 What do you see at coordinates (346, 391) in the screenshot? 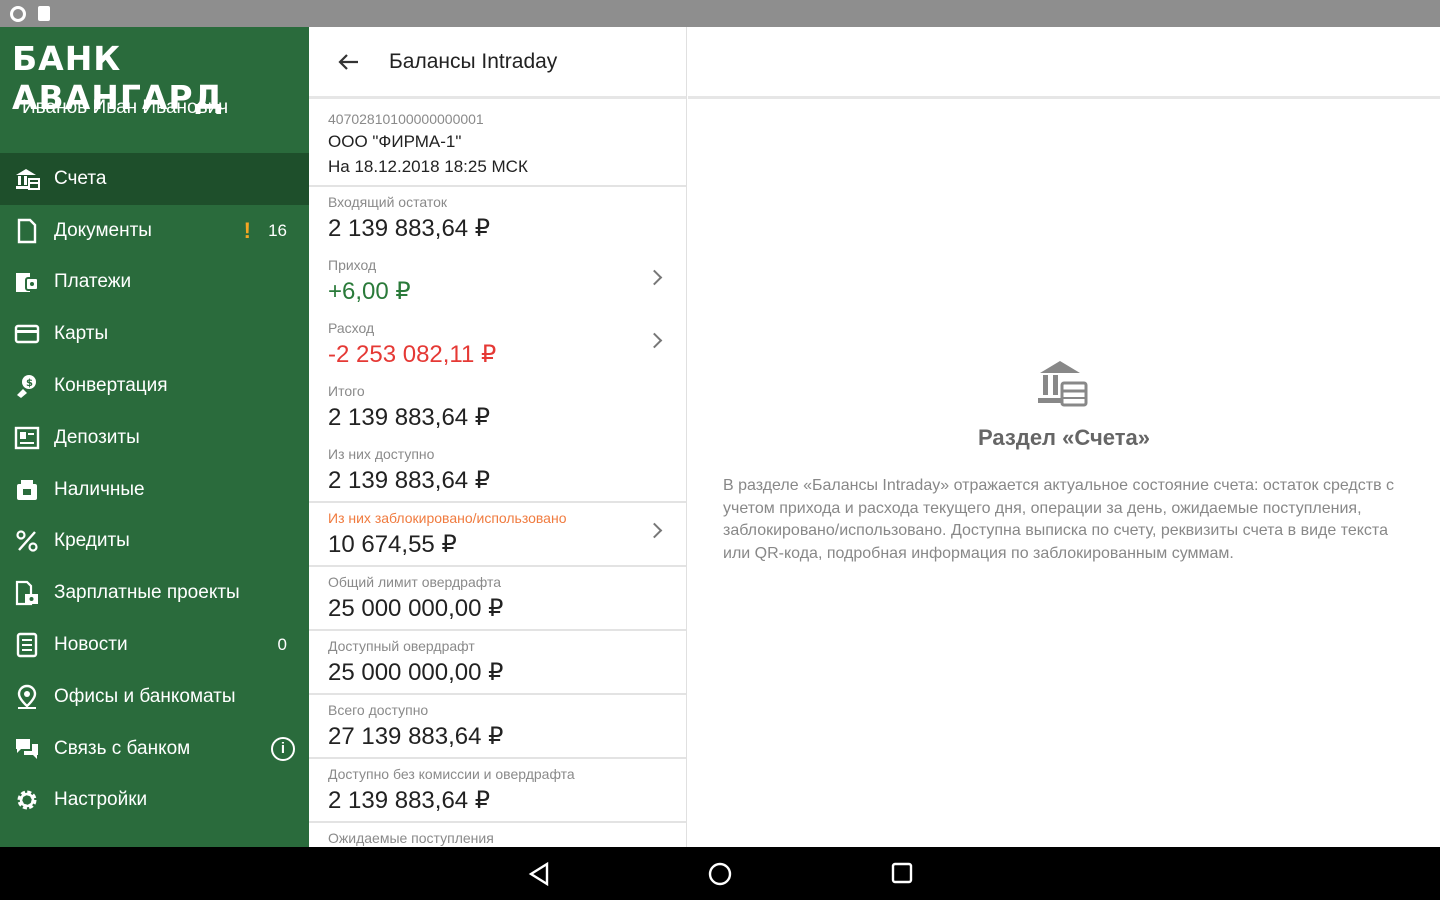
I see `row-label: Итого` at bounding box center [346, 391].